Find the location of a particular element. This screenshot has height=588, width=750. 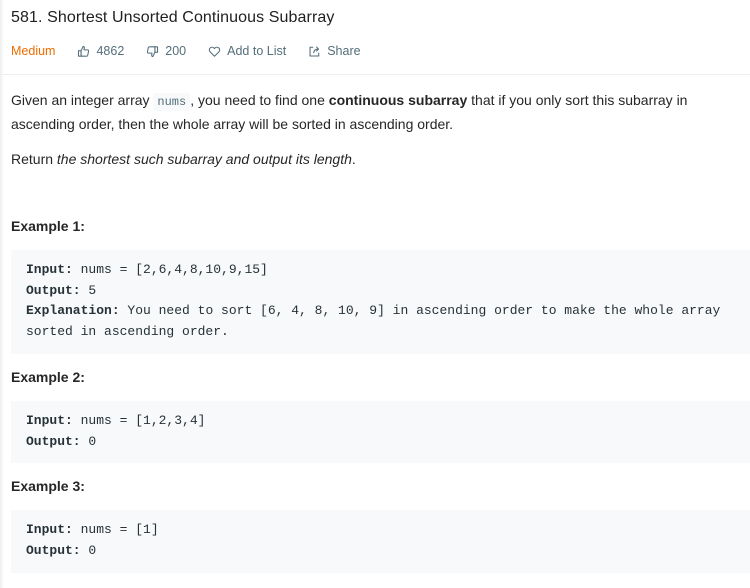

add-to-list-button: Add to List is located at coordinates (247, 51).